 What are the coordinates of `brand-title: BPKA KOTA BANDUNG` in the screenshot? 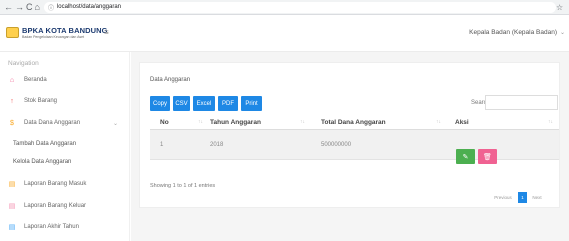 It's located at (65, 30).